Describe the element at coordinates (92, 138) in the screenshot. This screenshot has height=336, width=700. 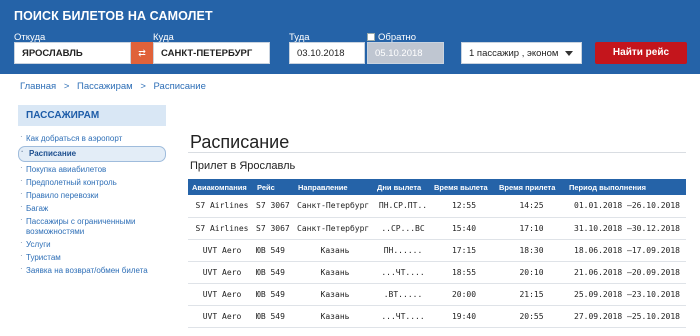
I see `sidebar-item-airport-directions: Как добраться в аэропорт` at that location.